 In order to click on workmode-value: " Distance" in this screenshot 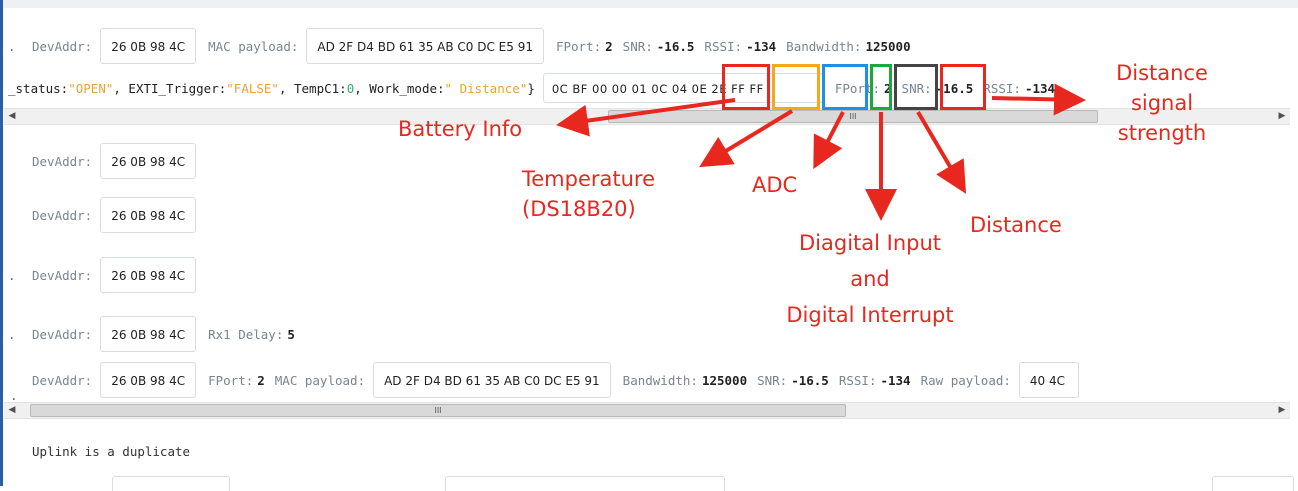, I will do `click(486, 88)`.